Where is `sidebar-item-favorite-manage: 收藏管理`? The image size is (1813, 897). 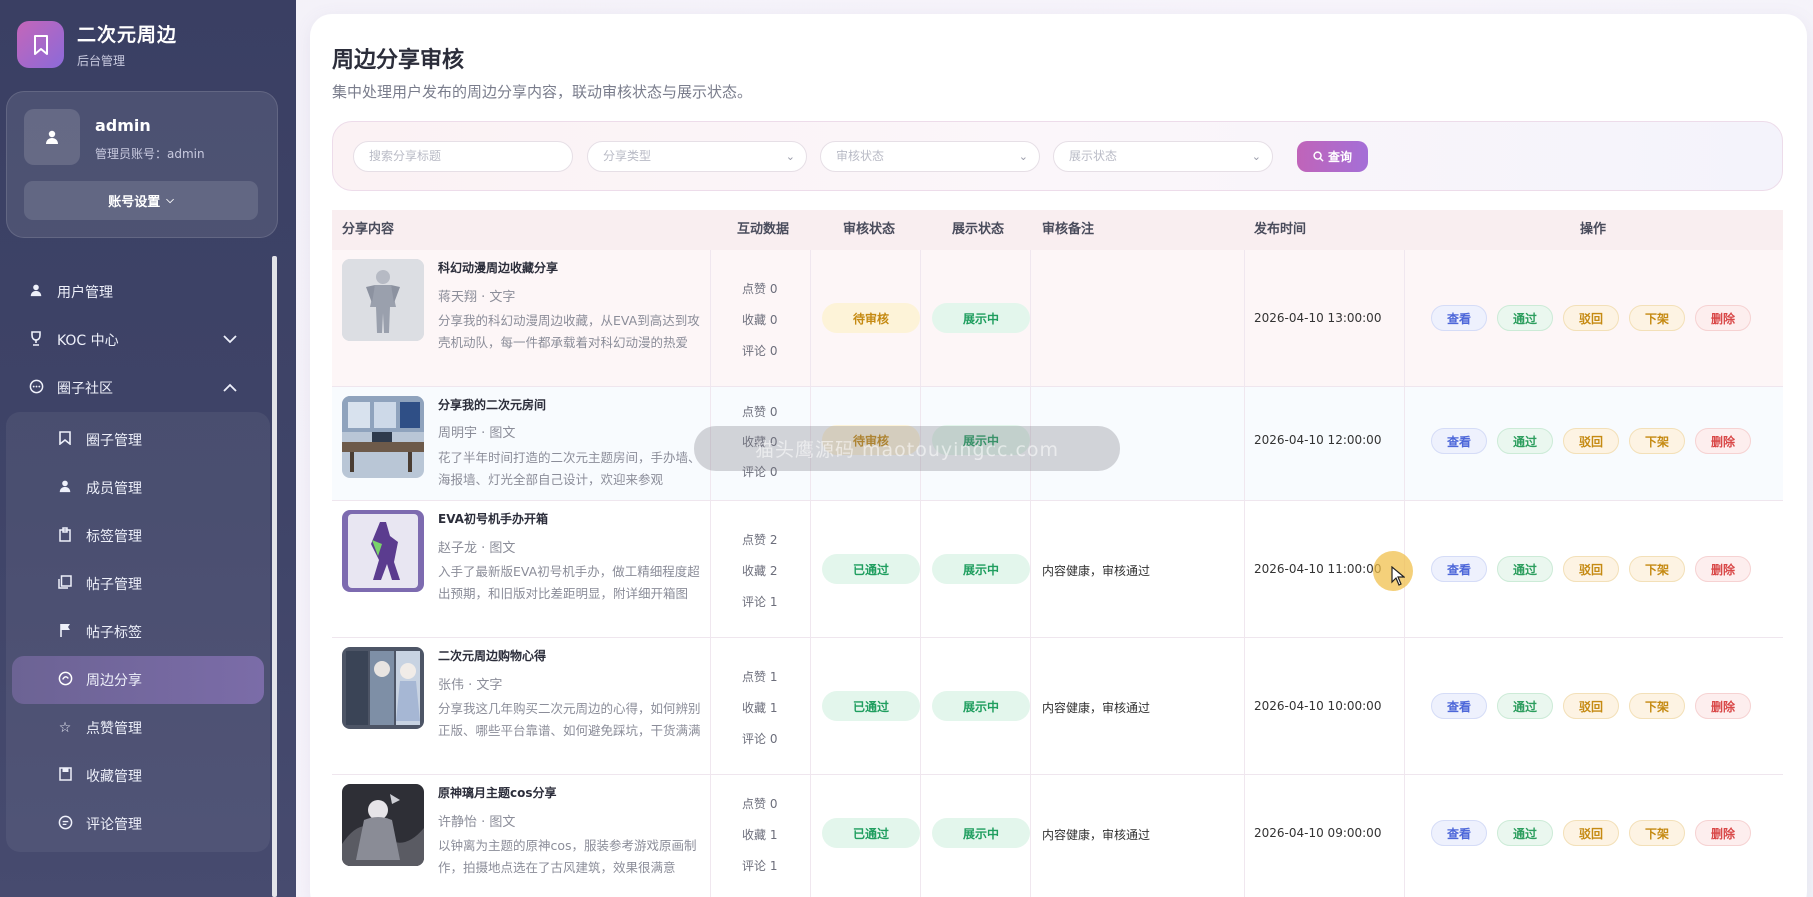 sidebar-item-favorite-manage: 收藏管理 is located at coordinates (138, 776).